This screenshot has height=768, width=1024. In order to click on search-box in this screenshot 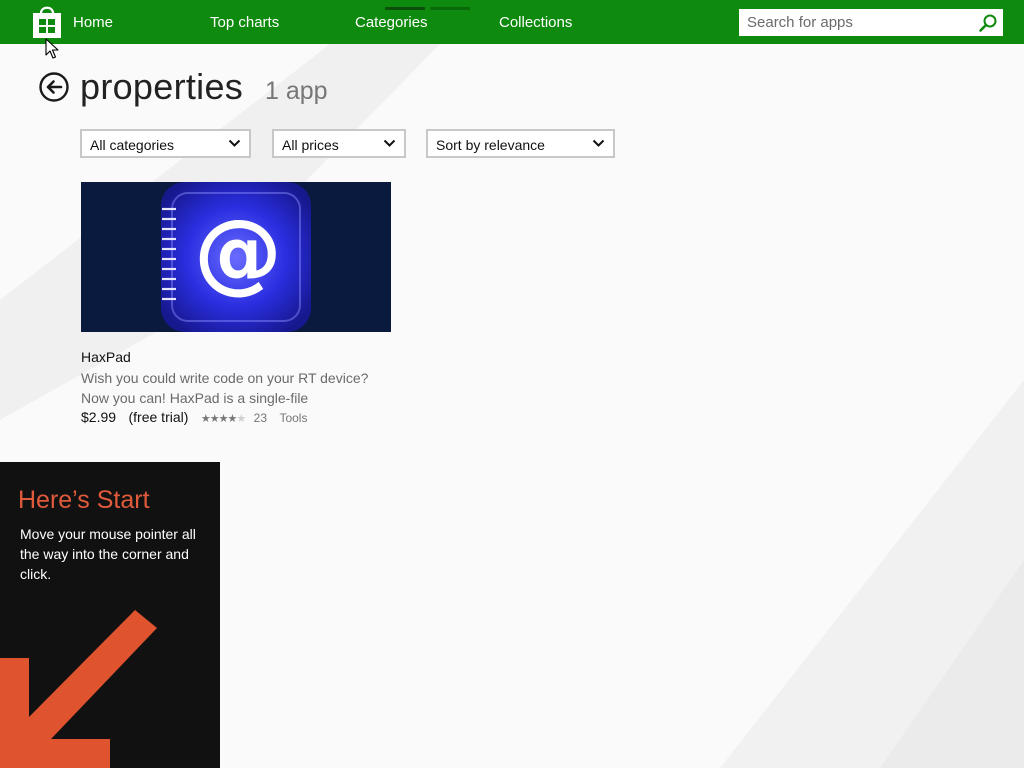, I will do `click(871, 22)`.